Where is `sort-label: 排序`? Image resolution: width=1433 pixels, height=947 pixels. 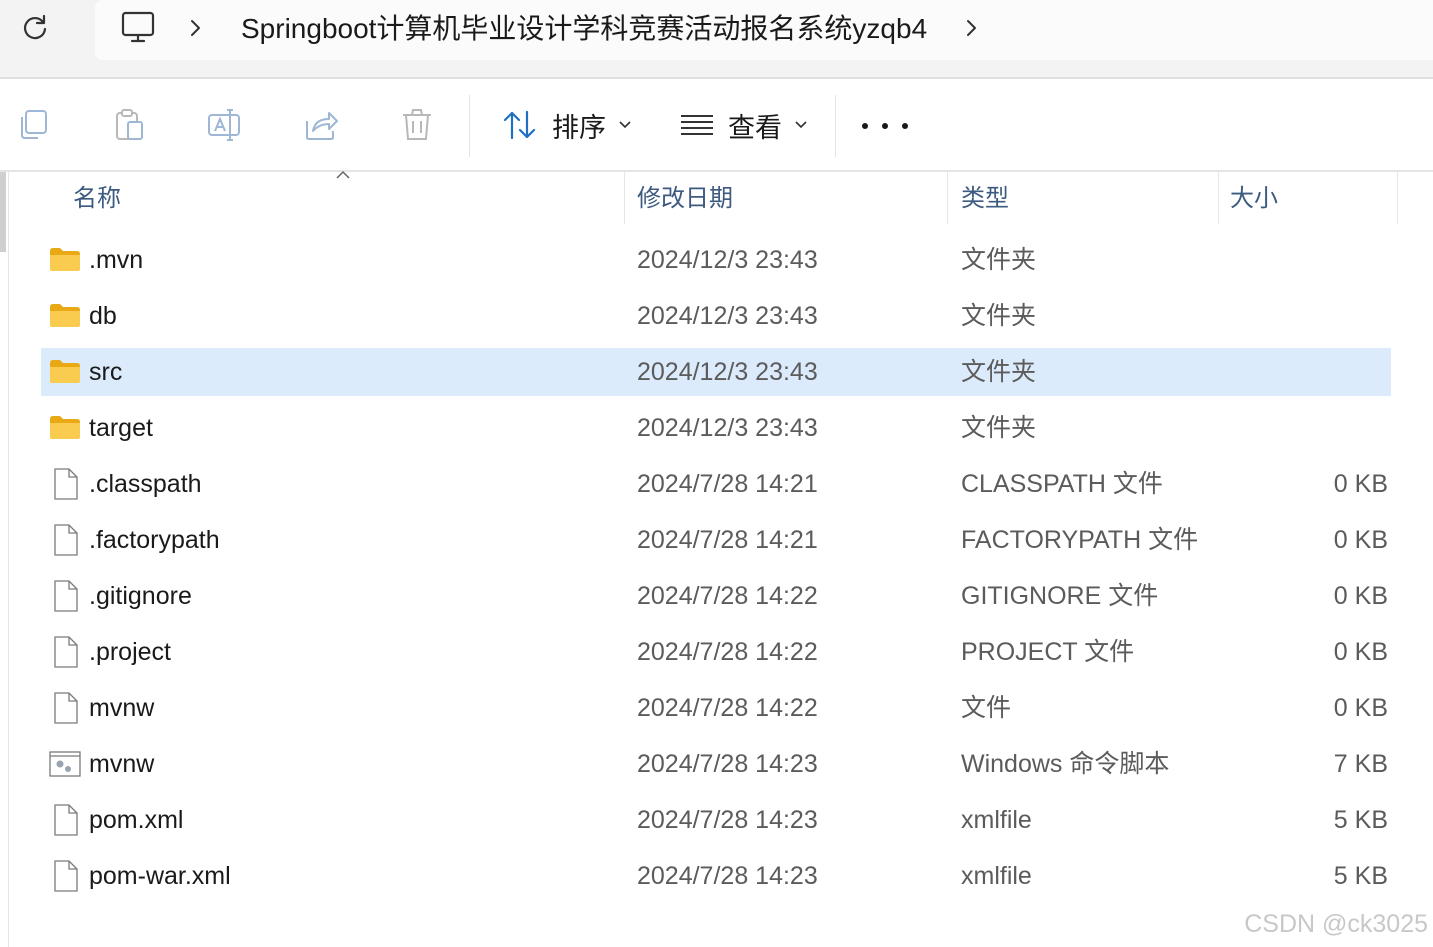 sort-label: 排序 is located at coordinates (579, 127).